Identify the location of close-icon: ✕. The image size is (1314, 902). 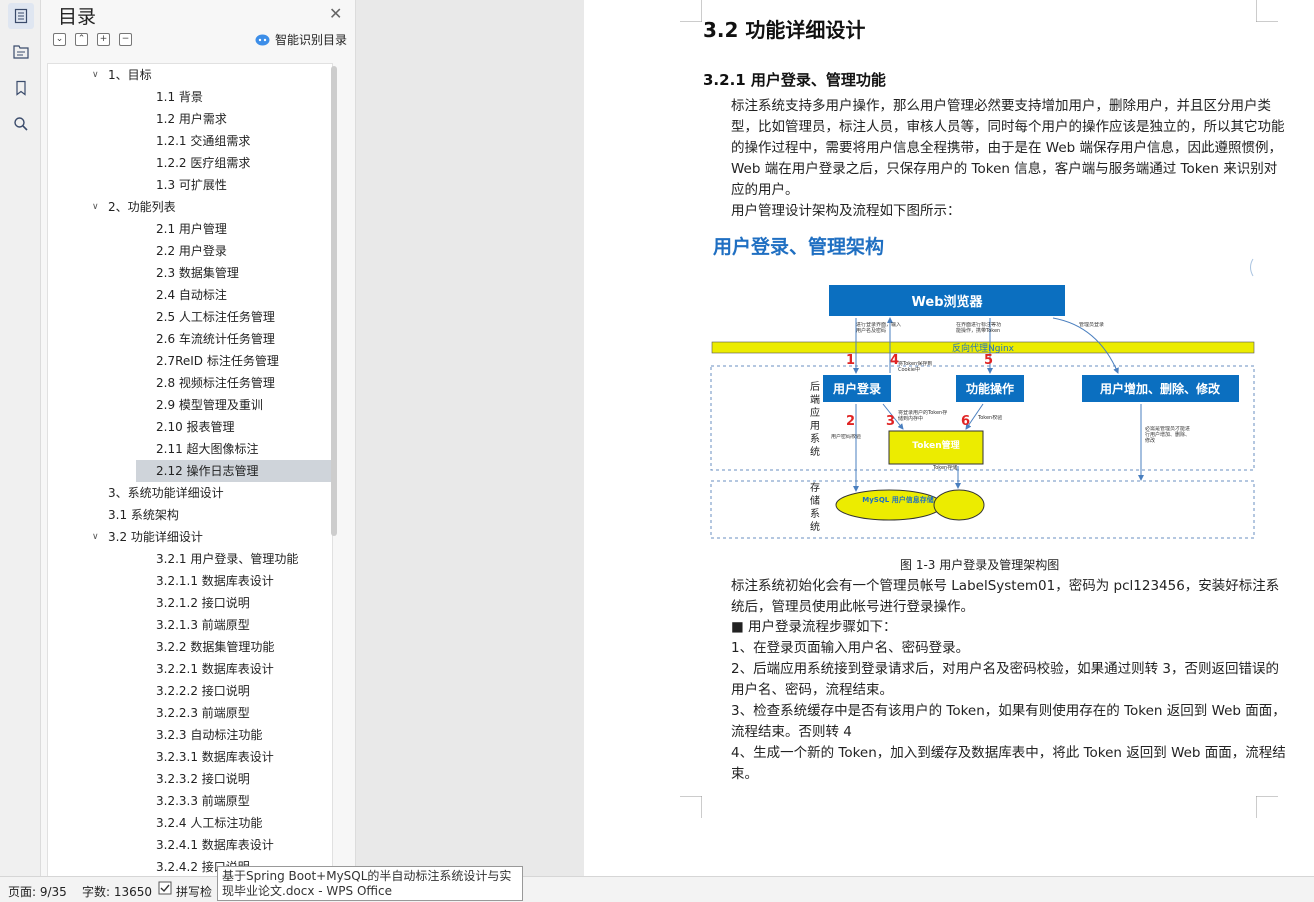
(335, 13).